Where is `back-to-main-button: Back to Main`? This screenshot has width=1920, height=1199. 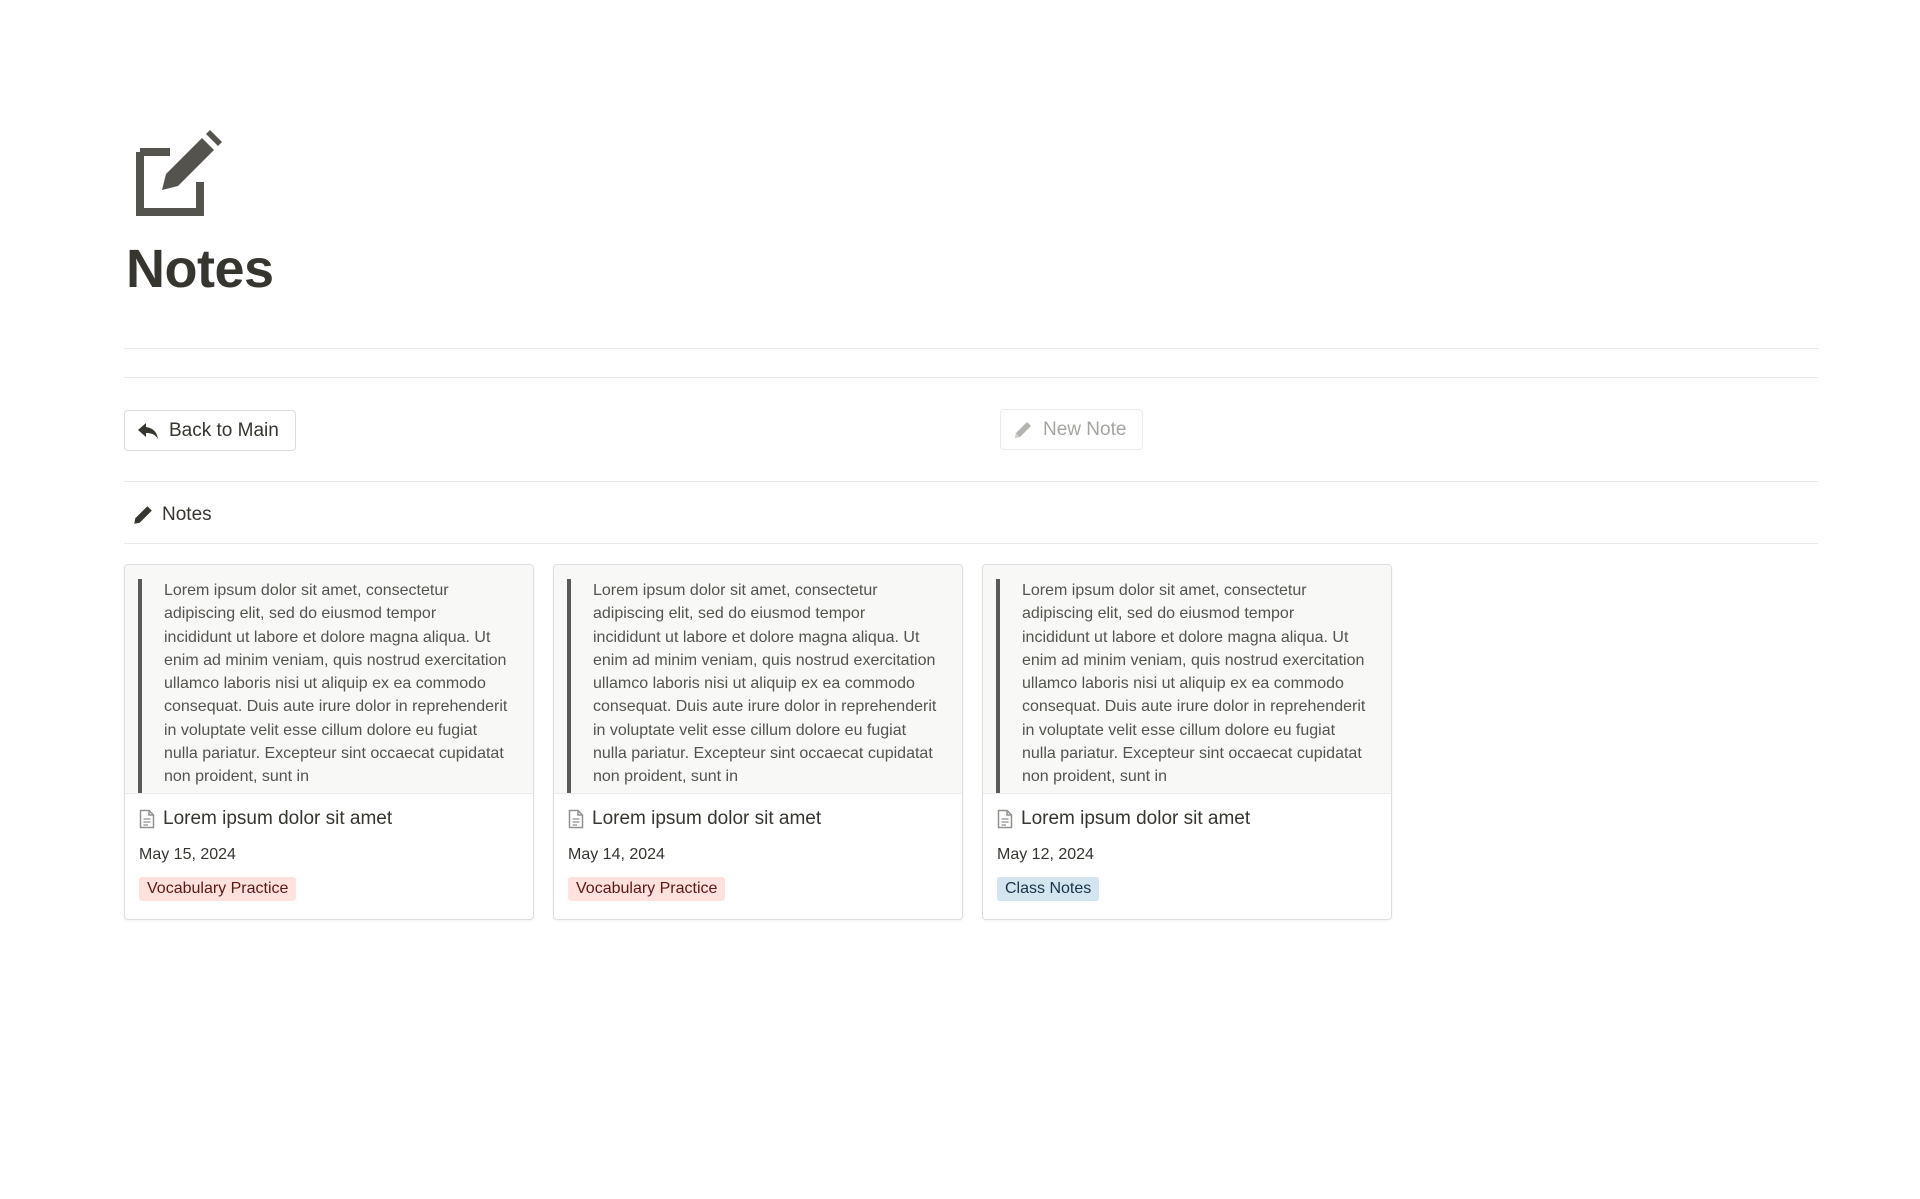 back-to-main-button: Back to Main is located at coordinates (210, 430).